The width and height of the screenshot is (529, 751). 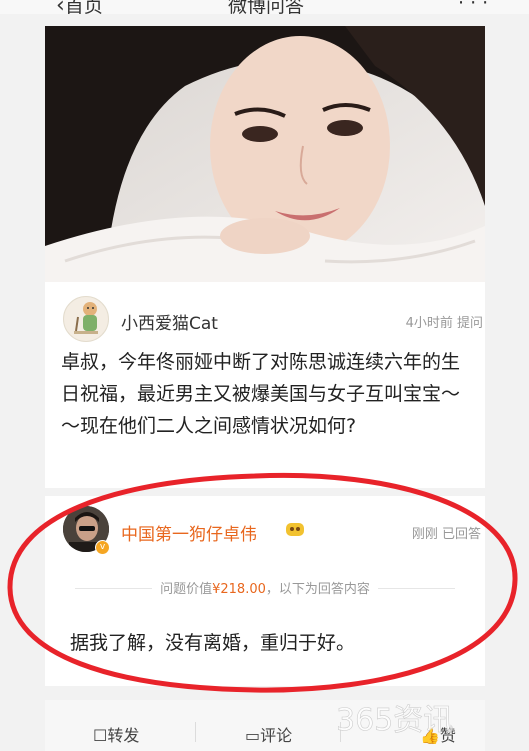 I want to click on repost-label: 转发, so click(x=123, y=735).